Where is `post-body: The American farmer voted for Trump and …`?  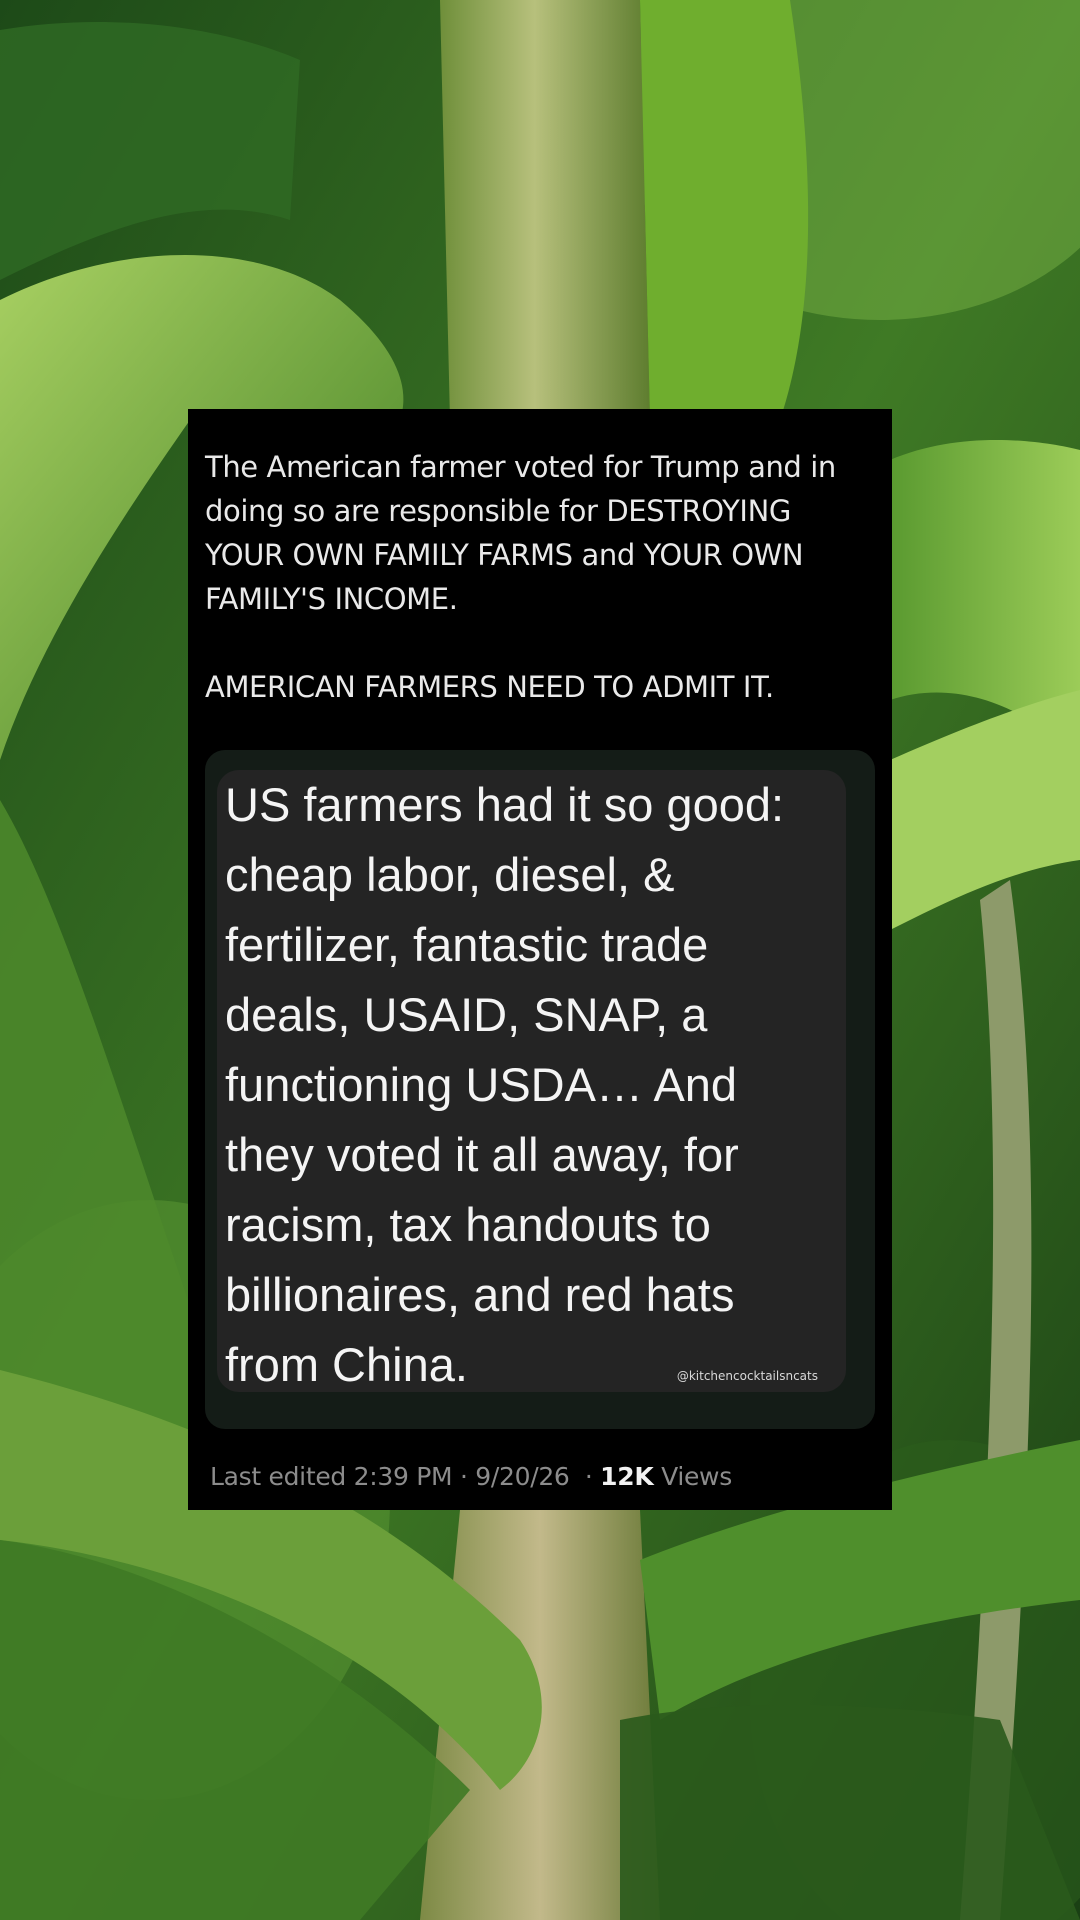
post-body: The American farmer voted for Trump and … is located at coordinates (545, 577).